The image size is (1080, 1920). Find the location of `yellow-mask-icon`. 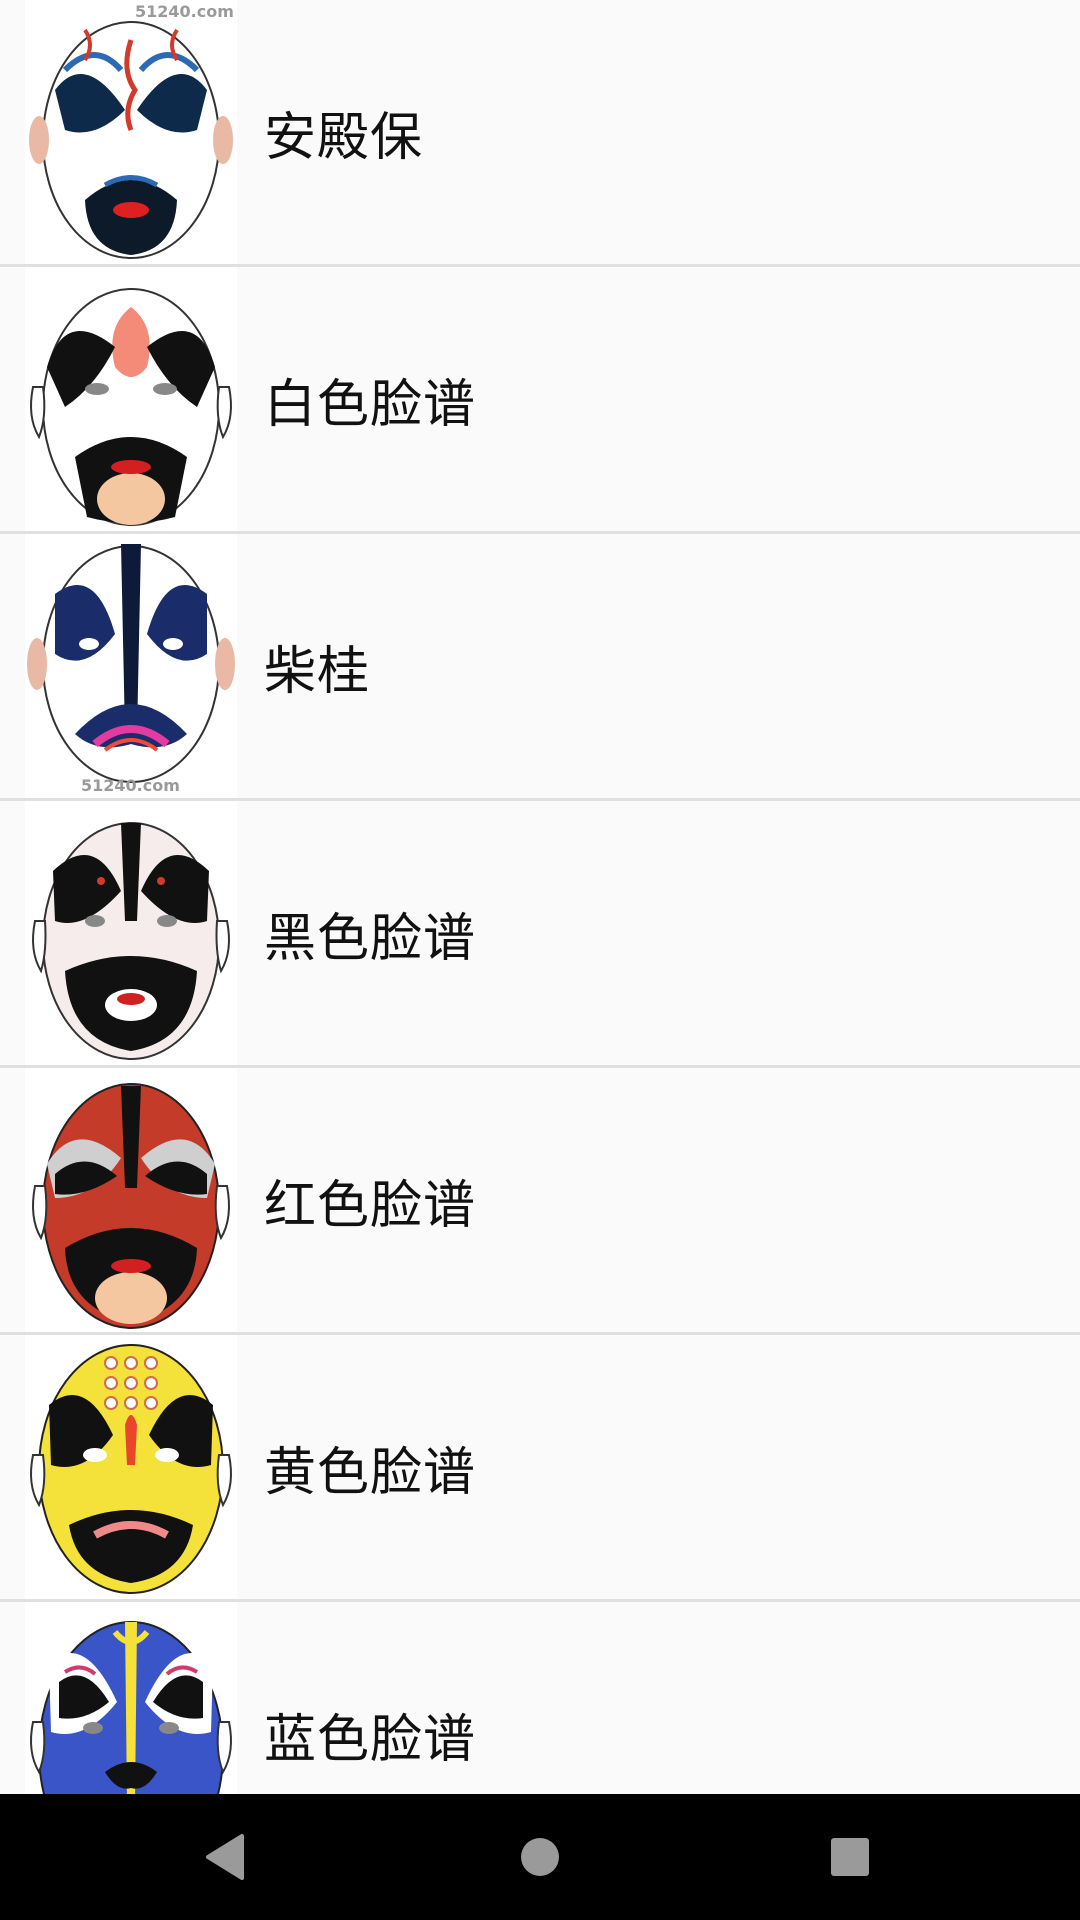

yellow-mask-icon is located at coordinates (131, 1469).